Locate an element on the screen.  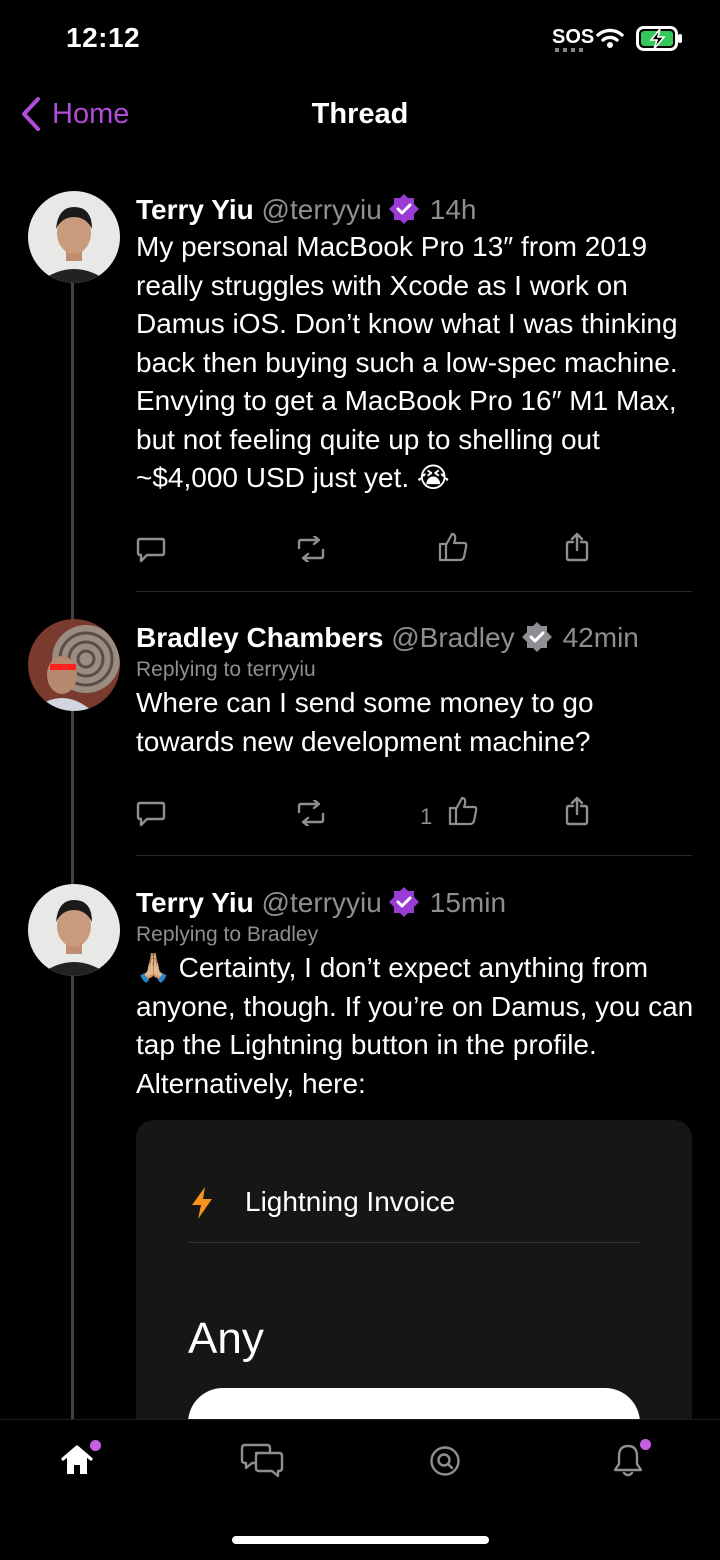
sos-indicator: SOS is located at coordinates (573, 37).